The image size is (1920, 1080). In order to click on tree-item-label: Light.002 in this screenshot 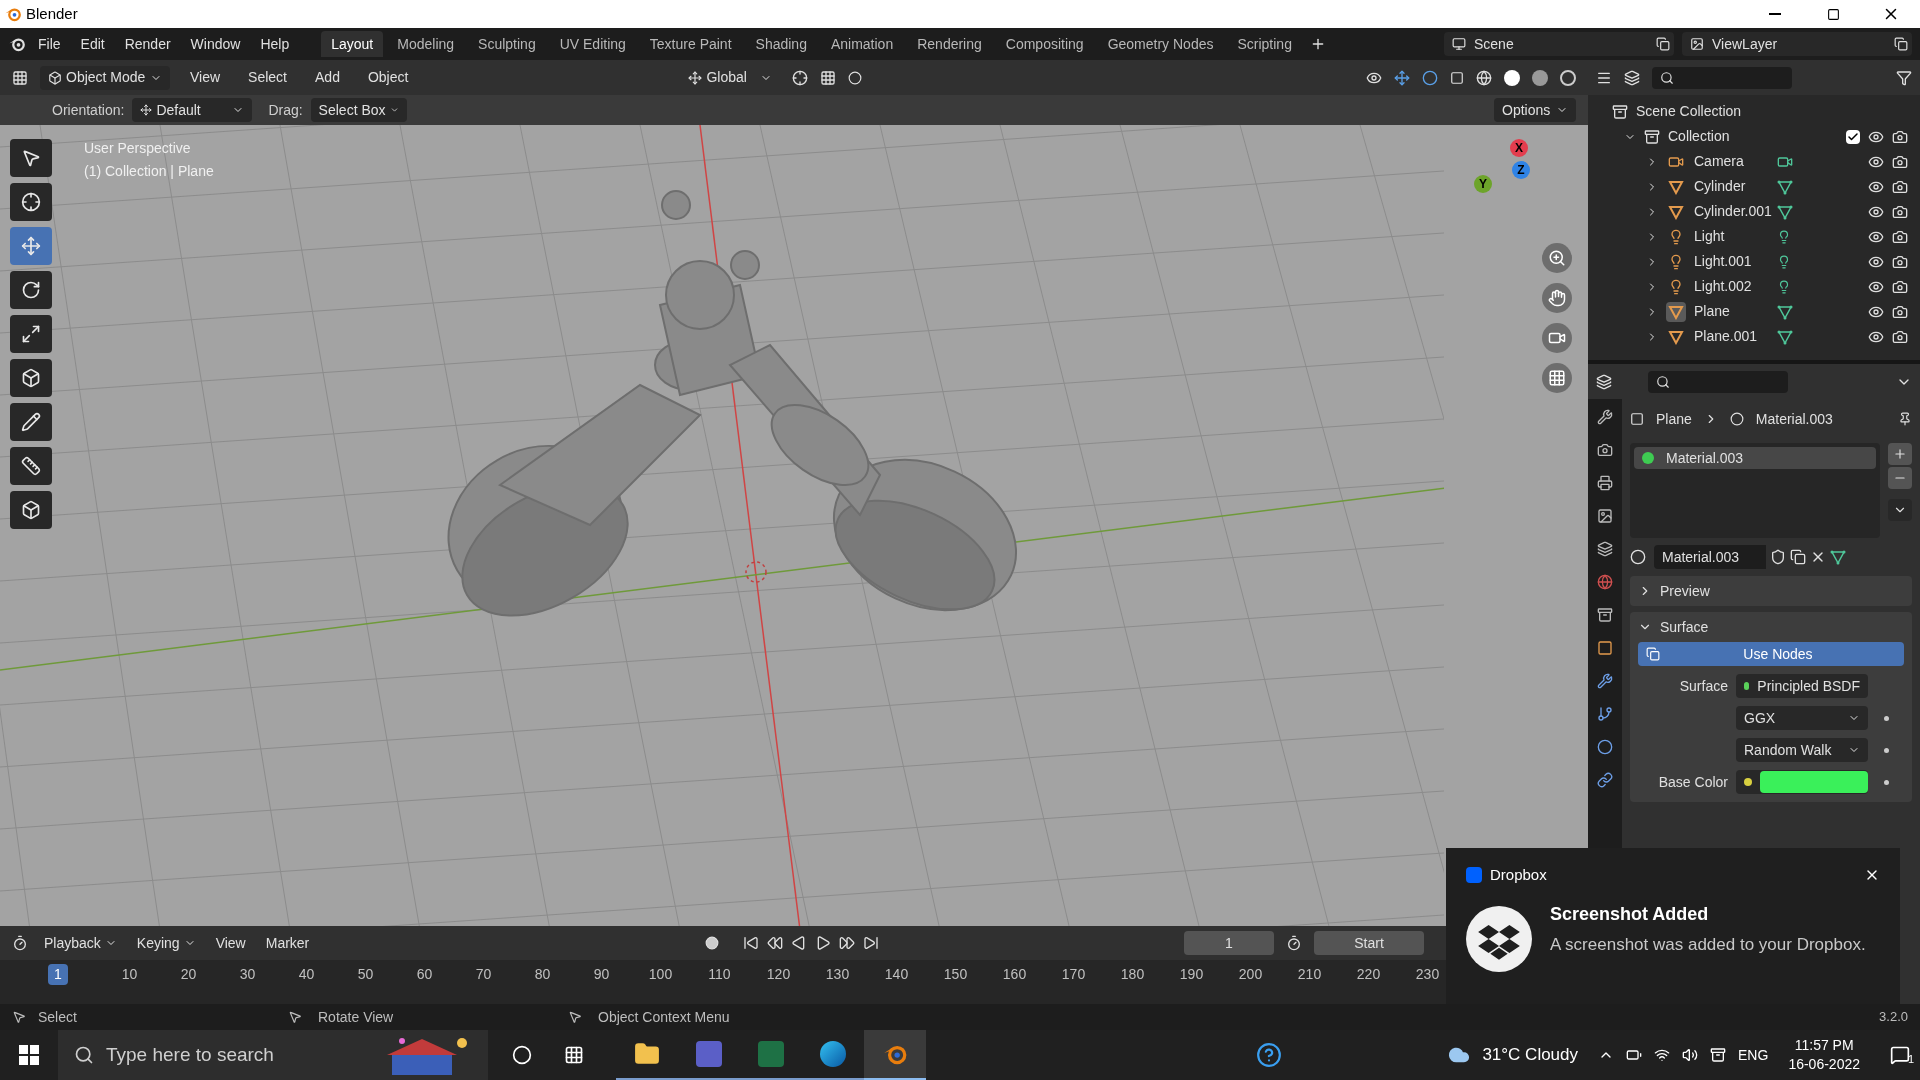, I will do `click(1731, 286)`.